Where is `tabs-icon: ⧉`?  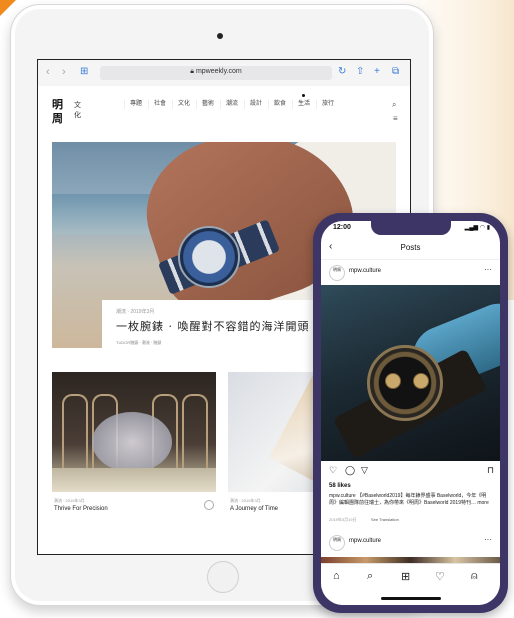
tabs-icon: ⧉ is located at coordinates (395, 71).